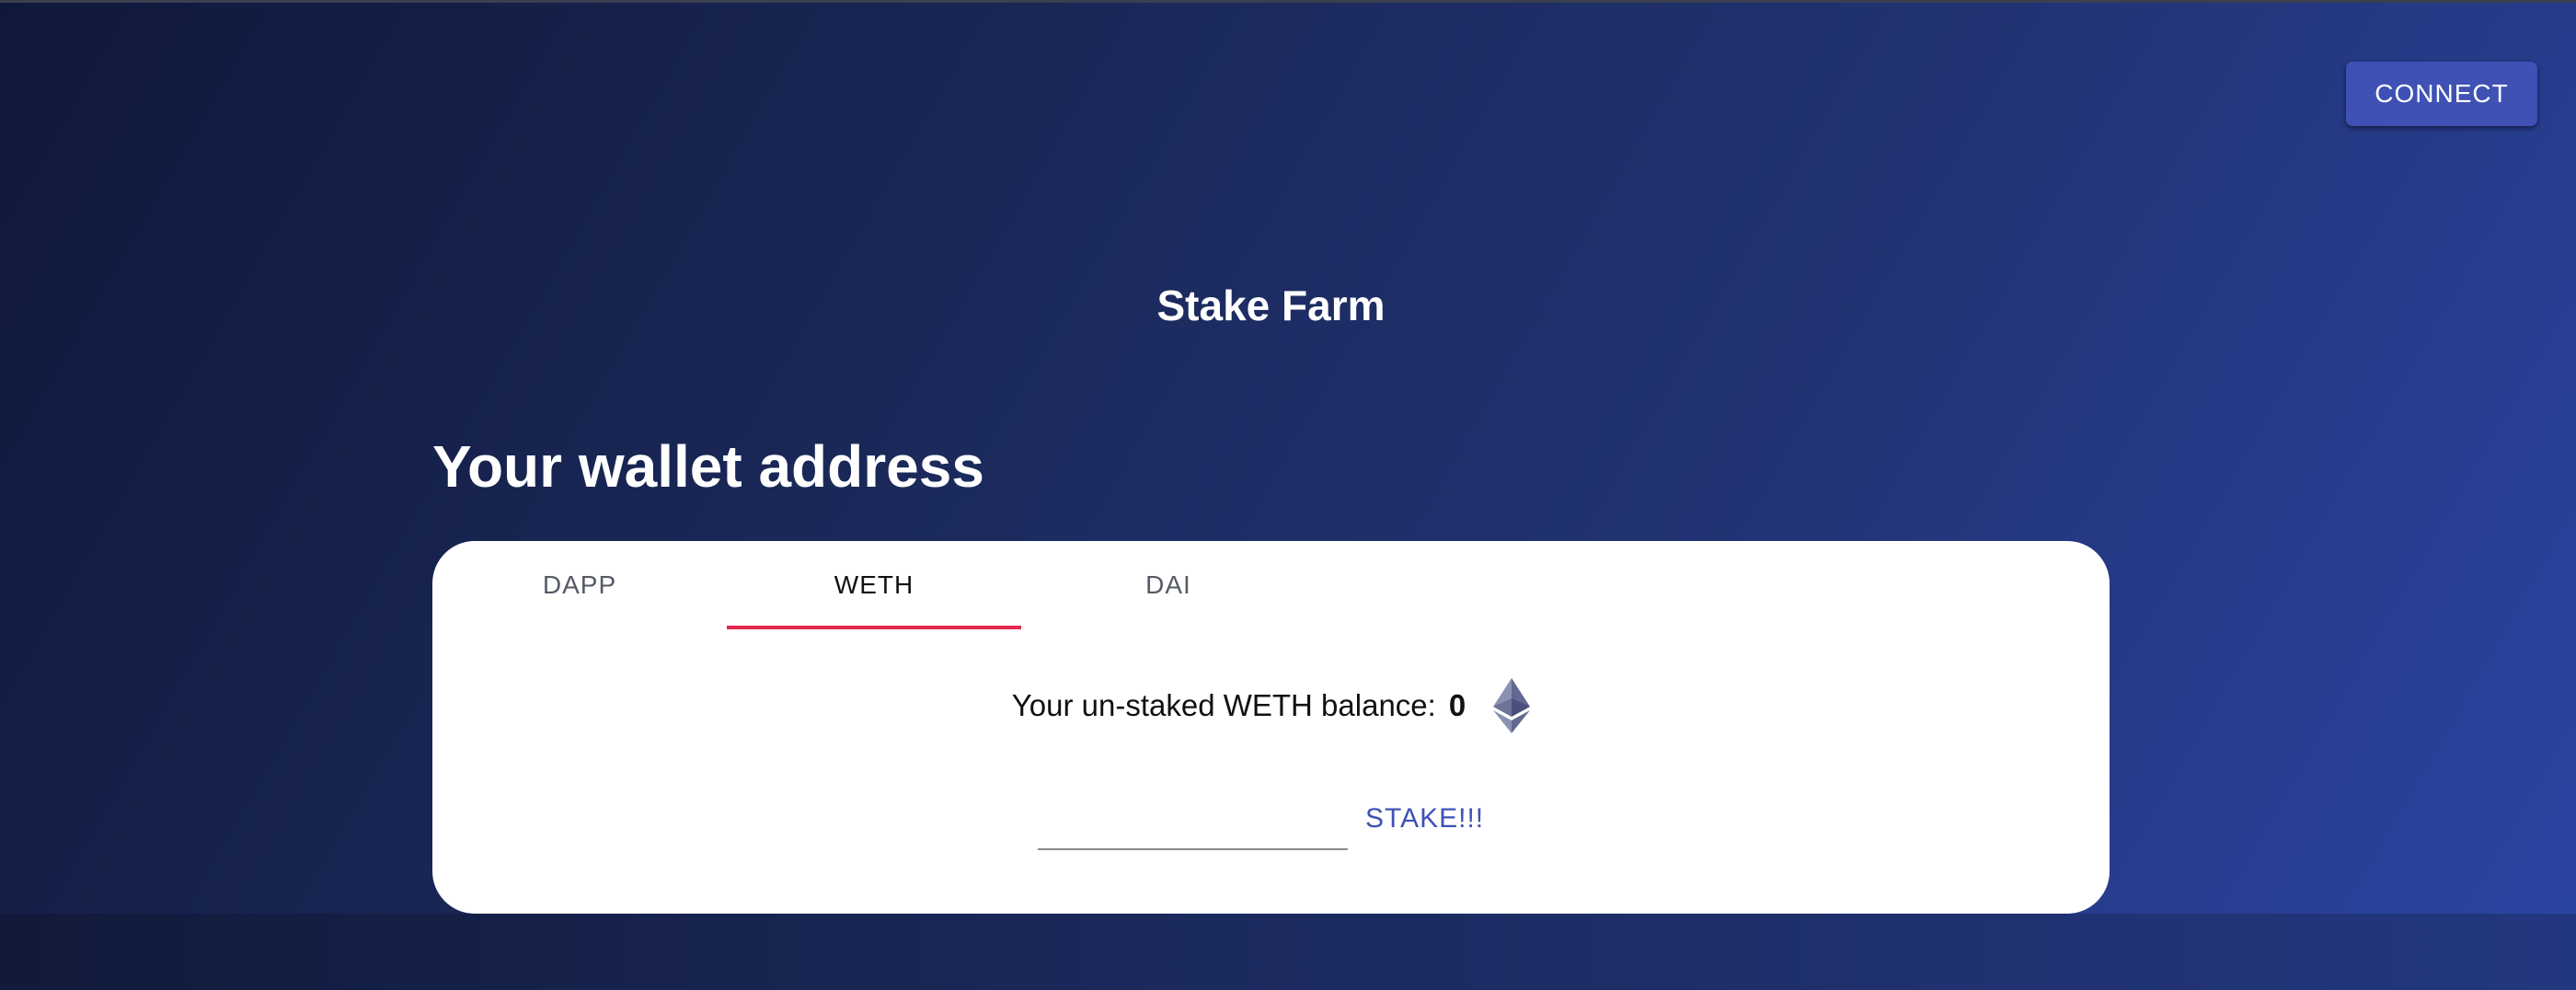 This screenshot has width=2576, height=990. I want to click on top-divider, so click(1288, 1).